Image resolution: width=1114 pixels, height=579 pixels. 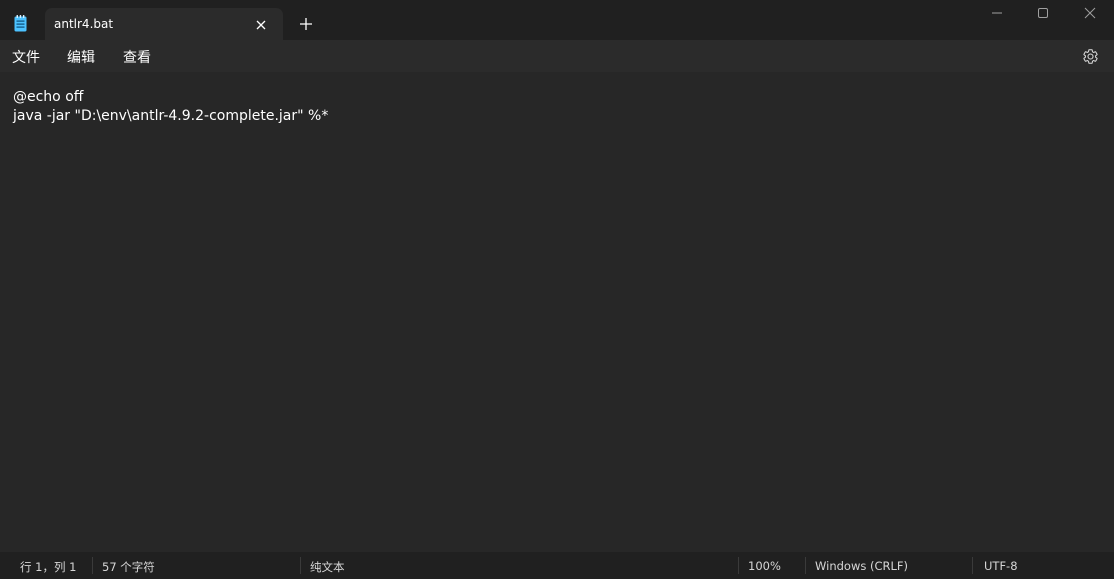 I want to click on menu-view: 查看, so click(x=137, y=57).